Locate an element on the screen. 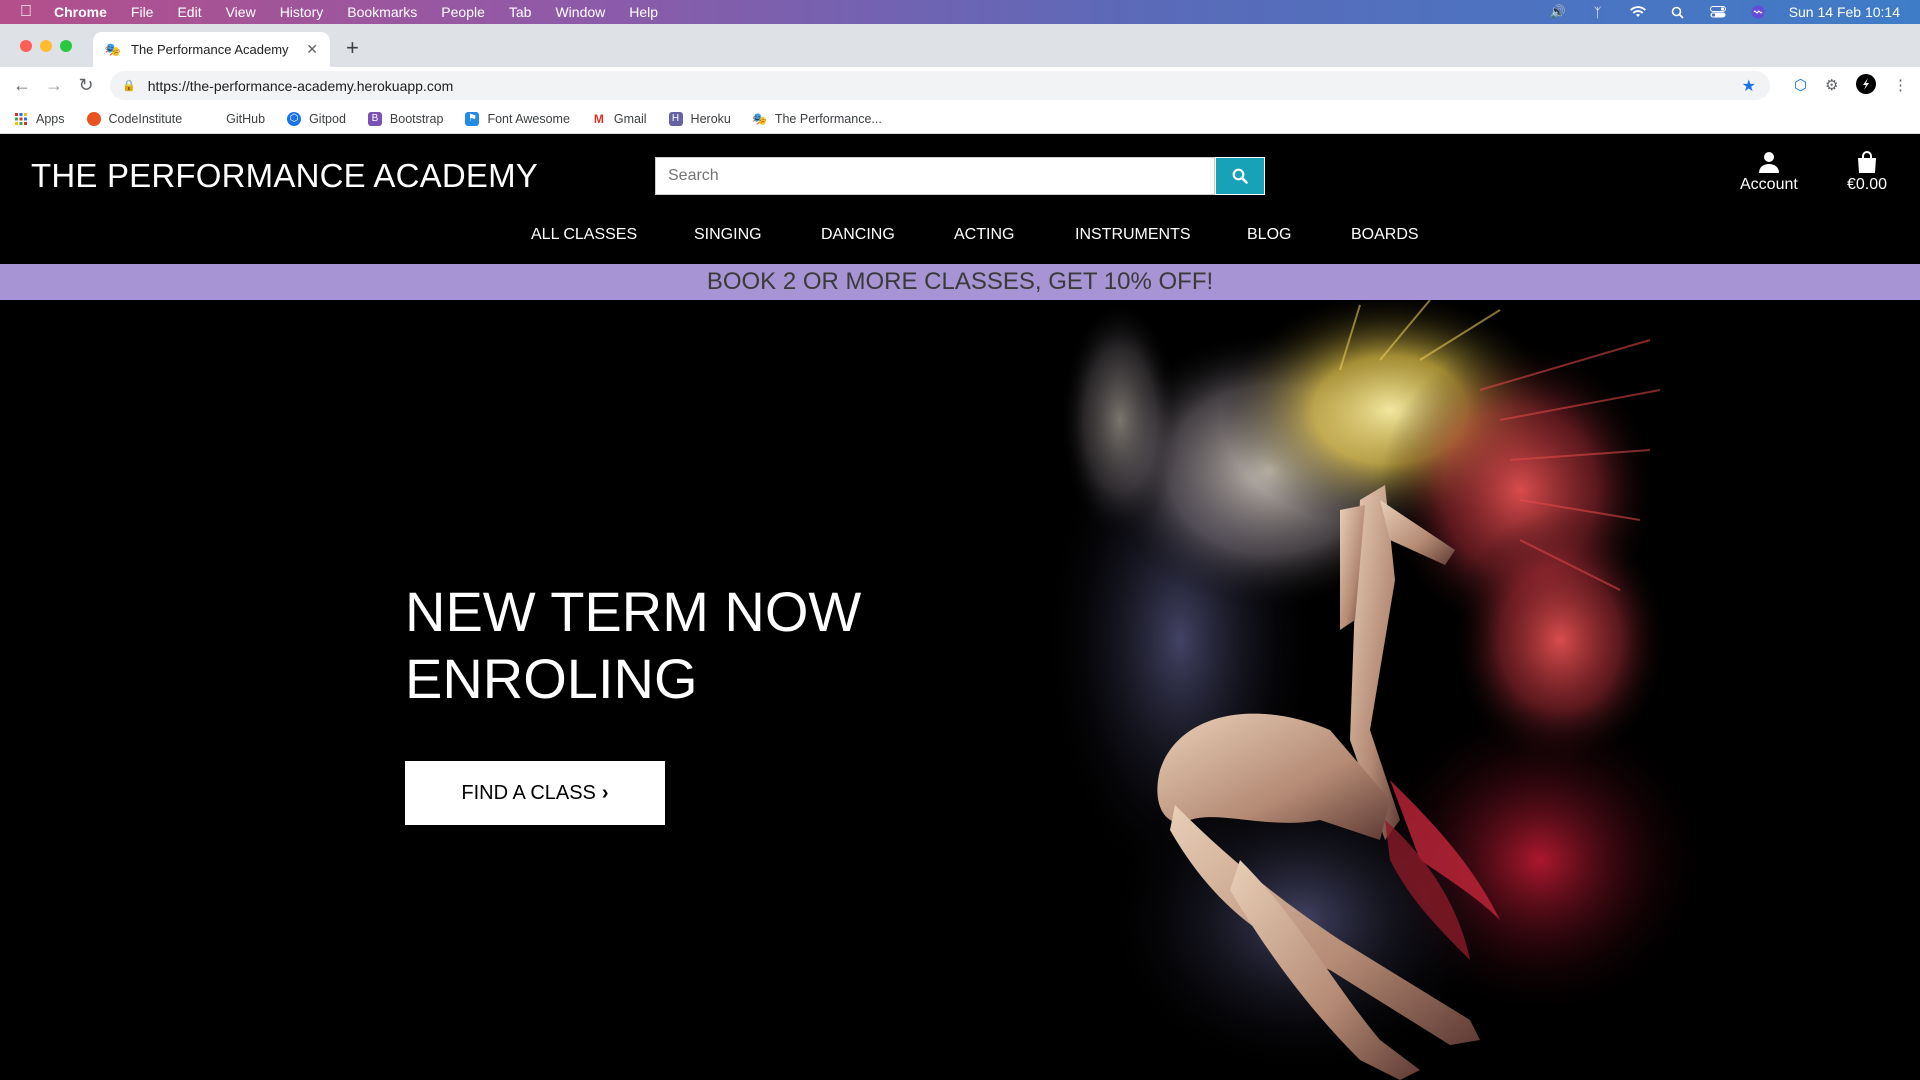 Image resolution: width=1920 pixels, height=1080 pixels. menu-file: File is located at coordinates (142, 12).